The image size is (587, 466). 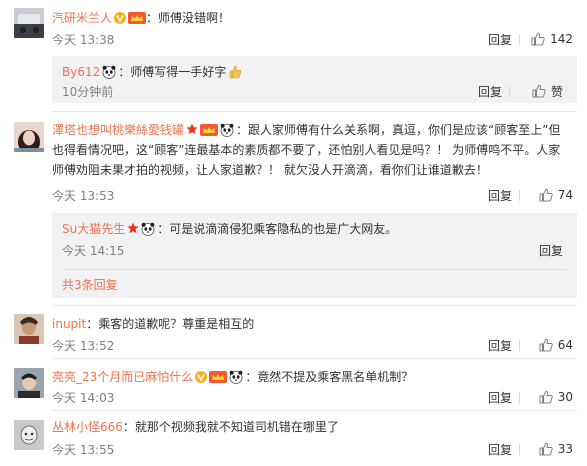 I want to click on like-count: 142, so click(x=561, y=39).